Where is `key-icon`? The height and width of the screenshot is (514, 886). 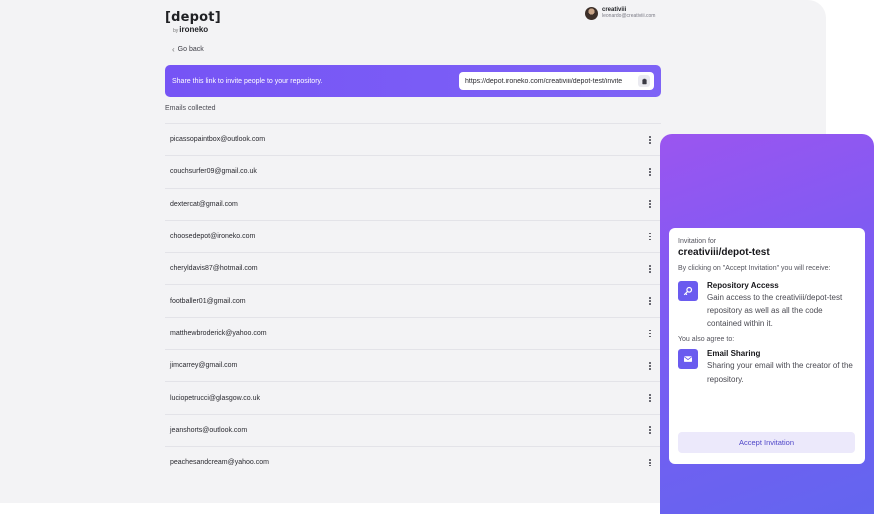 key-icon is located at coordinates (688, 290).